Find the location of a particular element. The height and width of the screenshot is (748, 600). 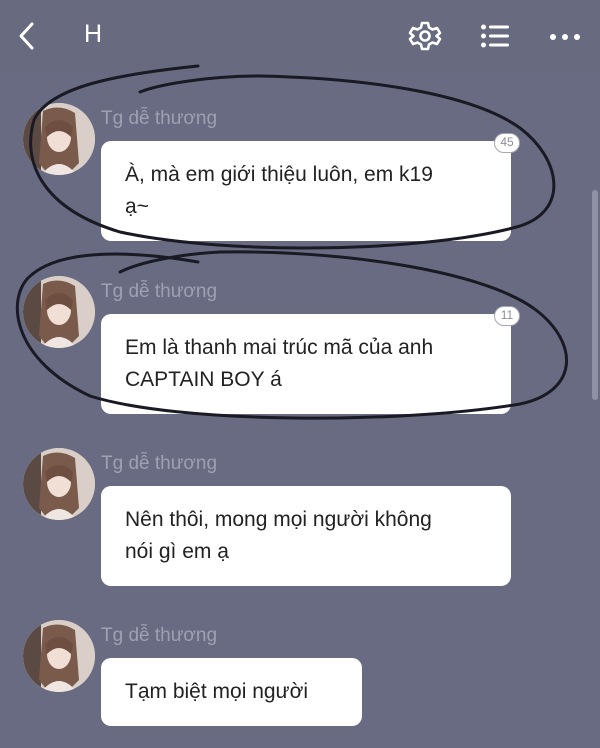

more-icon is located at coordinates (565, 37).